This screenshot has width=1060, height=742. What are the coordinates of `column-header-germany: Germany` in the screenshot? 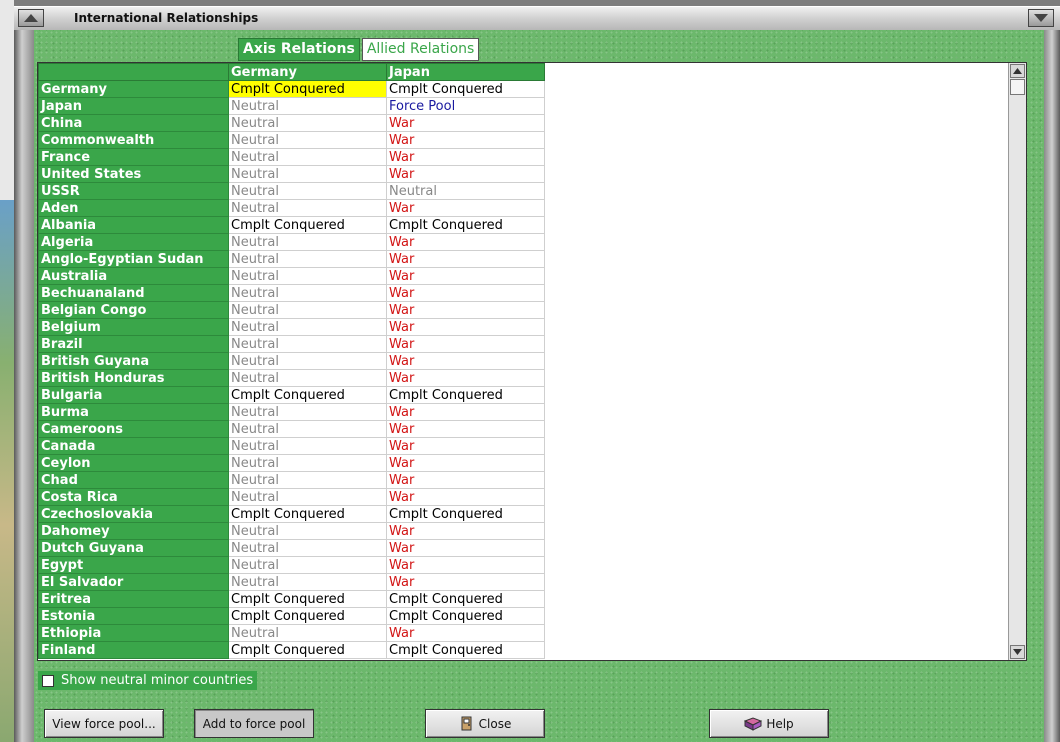 It's located at (307, 72).